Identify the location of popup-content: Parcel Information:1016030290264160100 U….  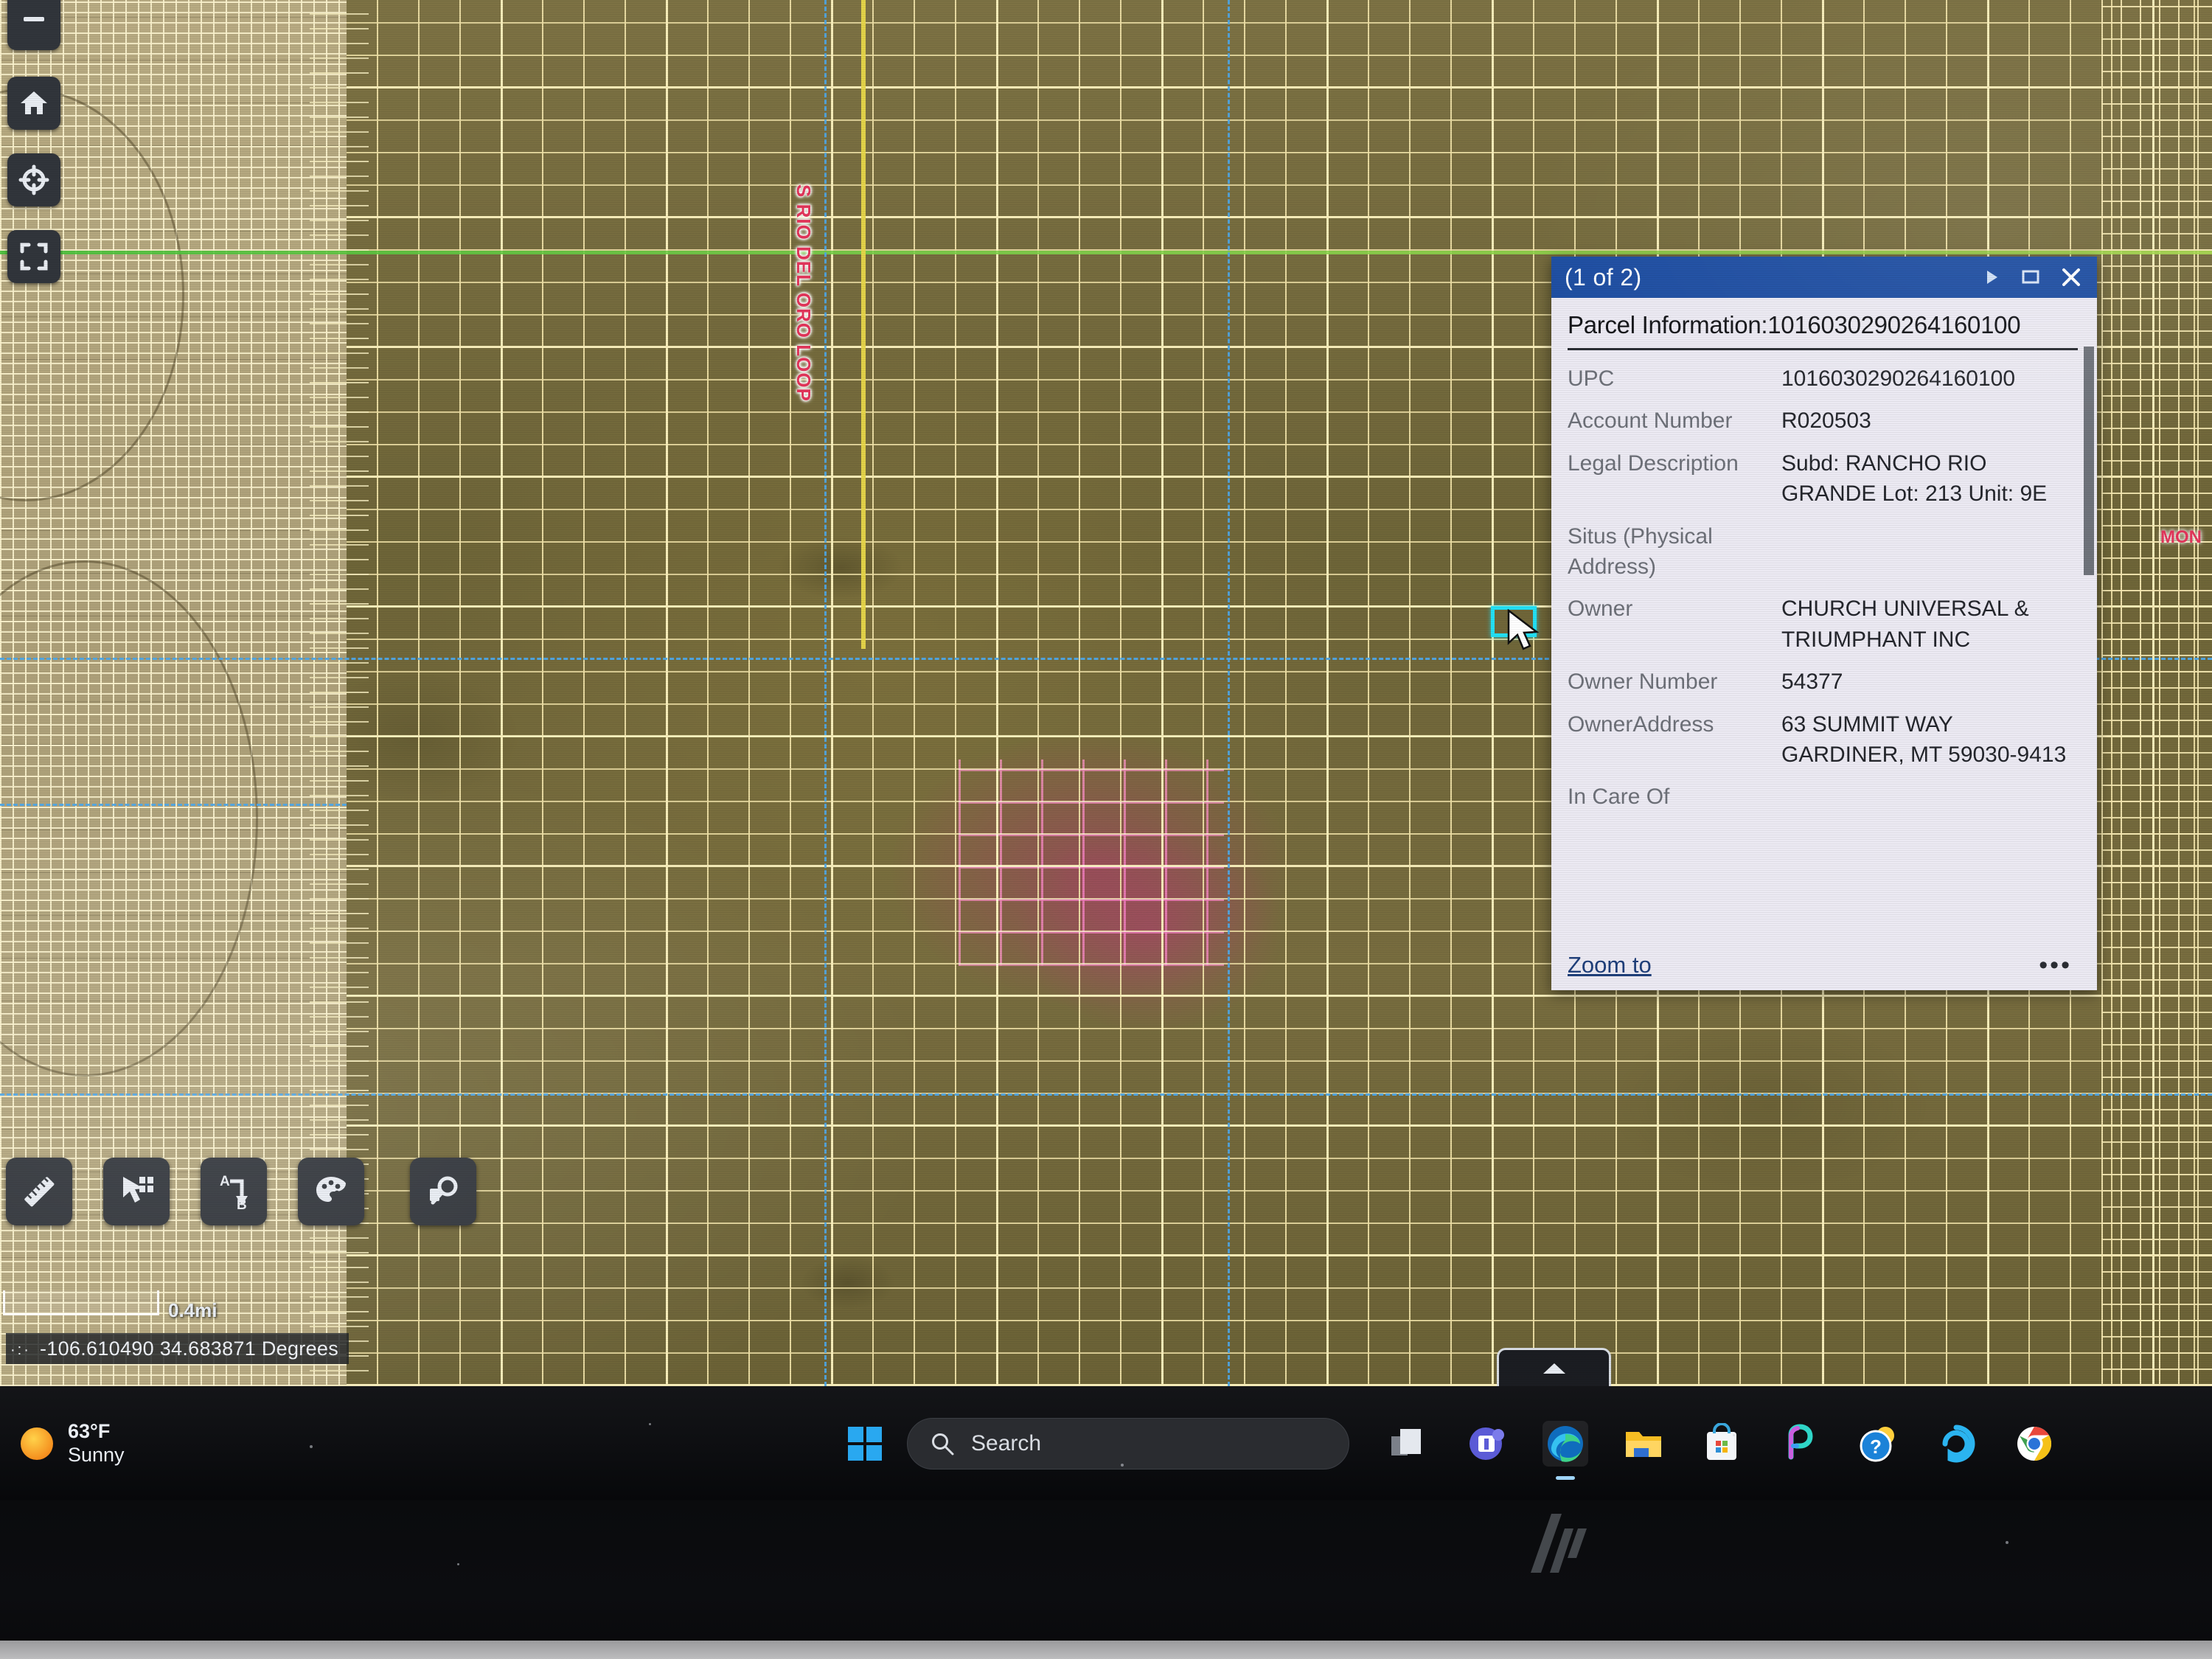
(1824, 619).